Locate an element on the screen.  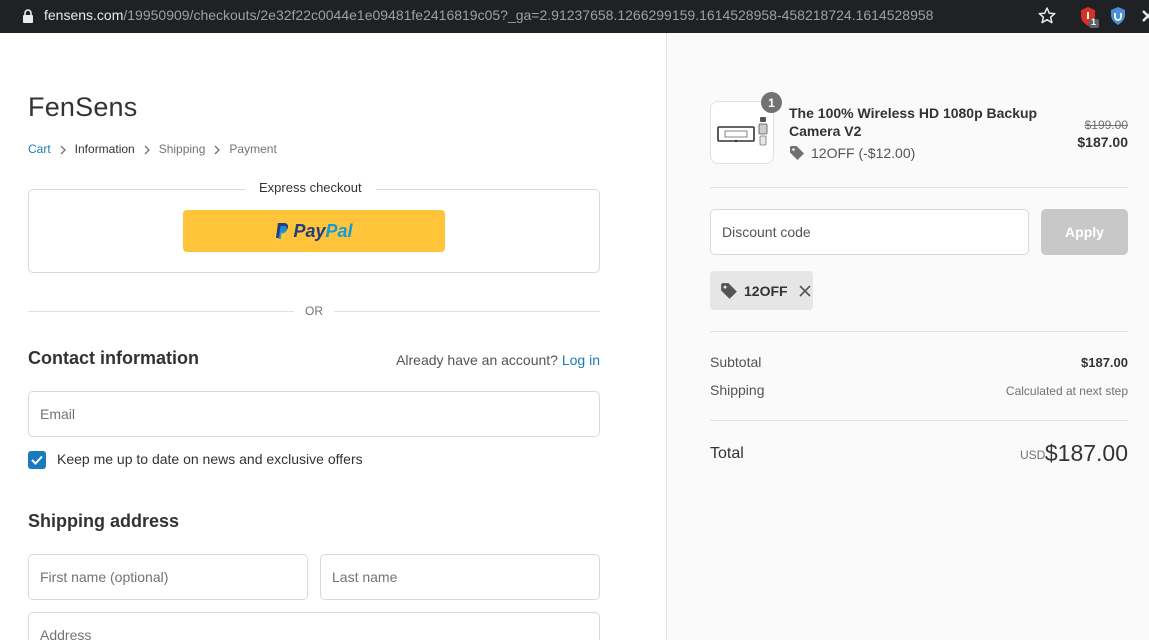
breadcrumb: Cart Information Shipping Payment is located at coordinates (152, 149).